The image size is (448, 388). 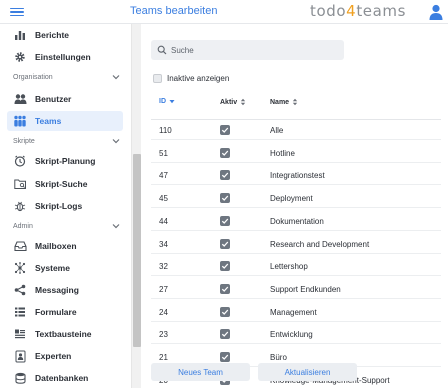 What do you see at coordinates (296, 130) in the screenshot?
I see `table-row: 110 Alle` at bounding box center [296, 130].